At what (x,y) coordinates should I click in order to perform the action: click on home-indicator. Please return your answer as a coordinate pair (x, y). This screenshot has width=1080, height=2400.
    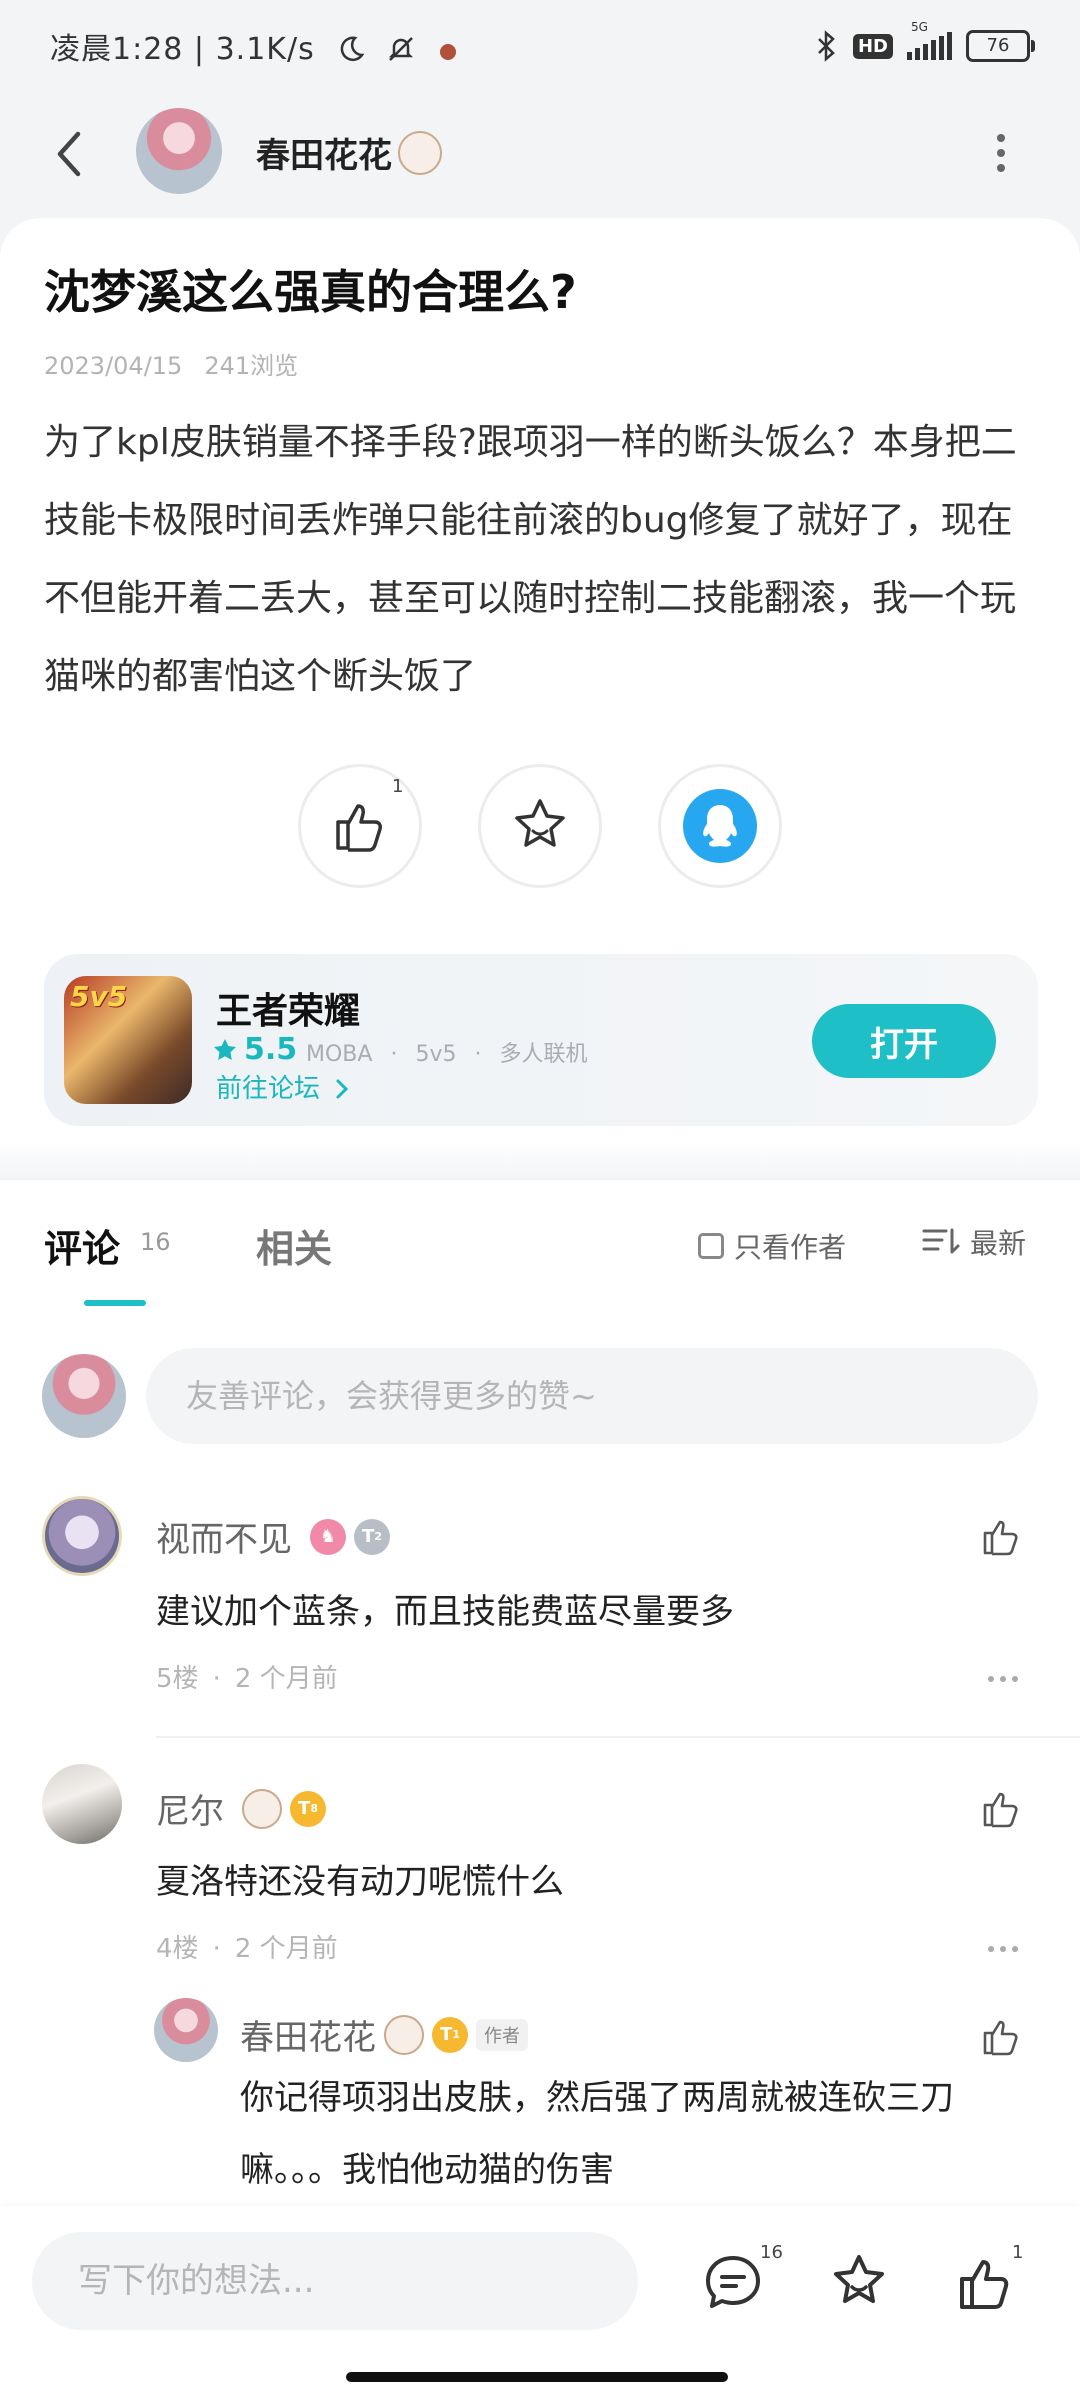
    Looking at the image, I should click on (537, 2377).